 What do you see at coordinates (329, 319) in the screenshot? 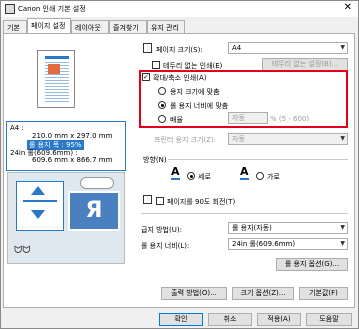
I see `help-button: 도움말` at bounding box center [329, 319].